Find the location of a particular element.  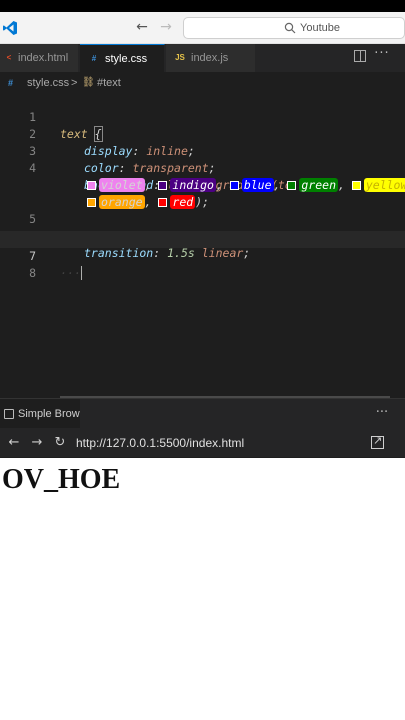

tab-style-css: # style.css is located at coordinates (122, 58).